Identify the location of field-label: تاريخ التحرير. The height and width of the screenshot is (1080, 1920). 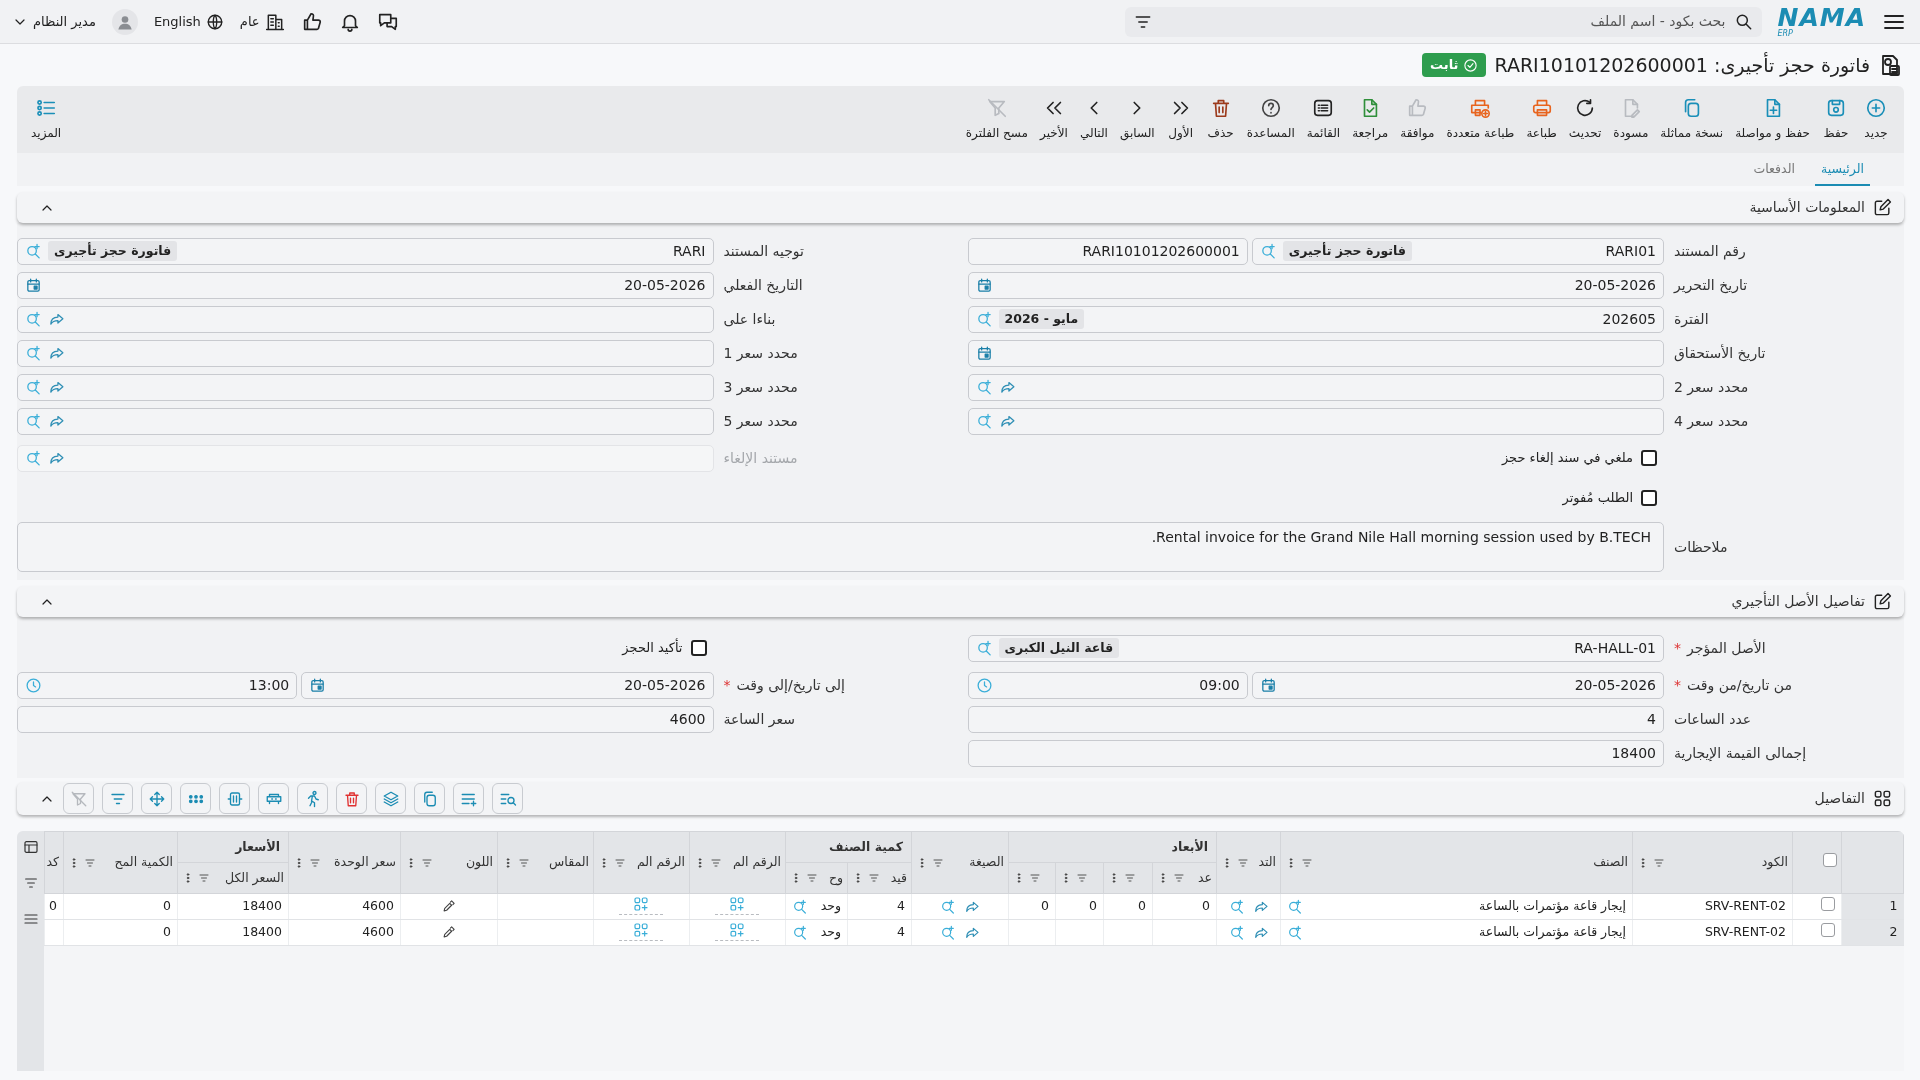
(1711, 284).